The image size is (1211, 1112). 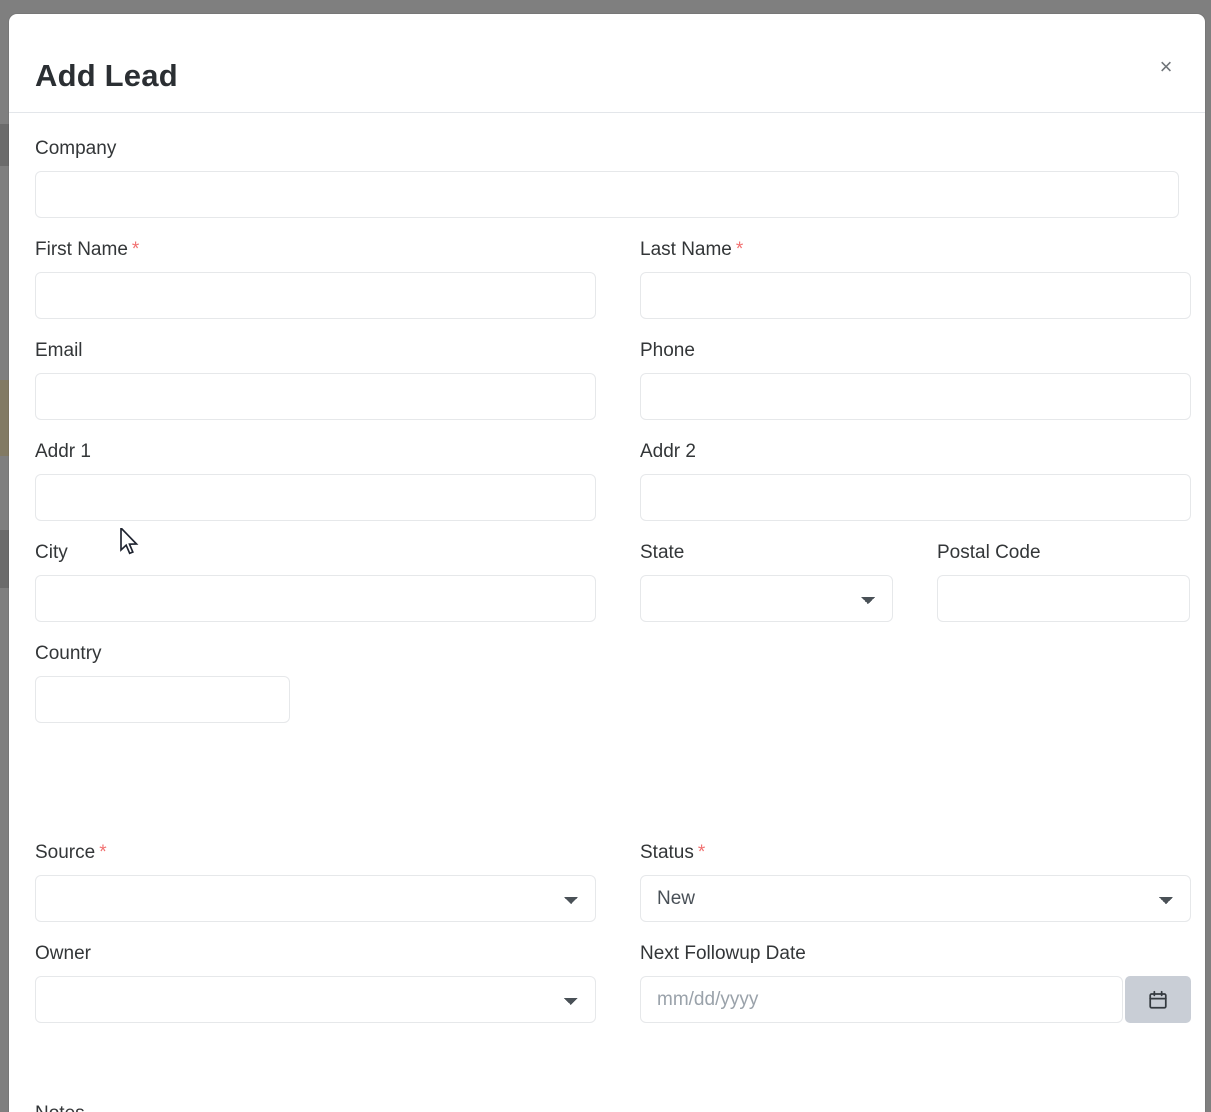 I want to click on form-row-owner-followup: Owner Next Followup Date, so click(x=613, y=983).